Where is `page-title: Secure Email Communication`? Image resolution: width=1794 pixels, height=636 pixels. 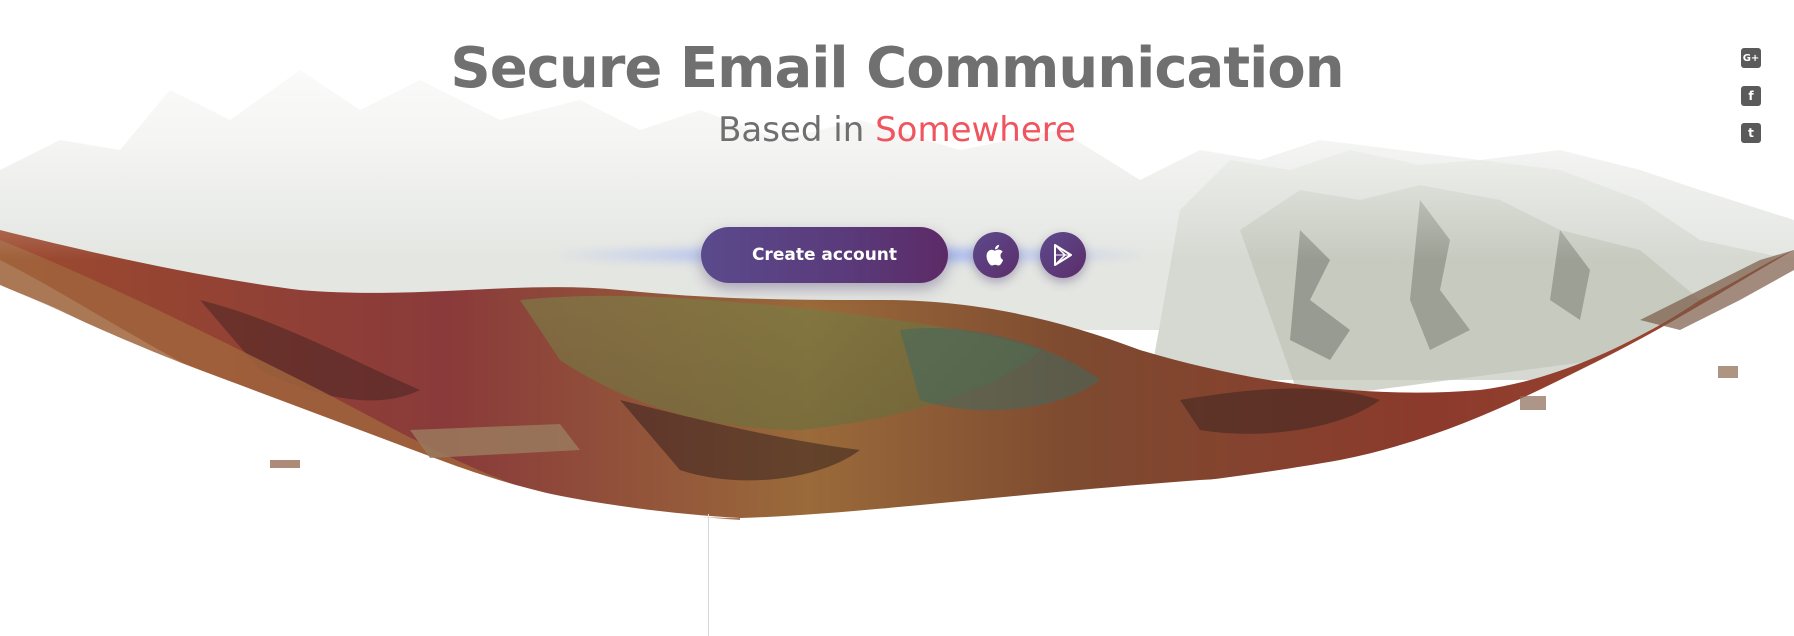 page-title: Secure Email Communication is located at coordinates (897, 68).